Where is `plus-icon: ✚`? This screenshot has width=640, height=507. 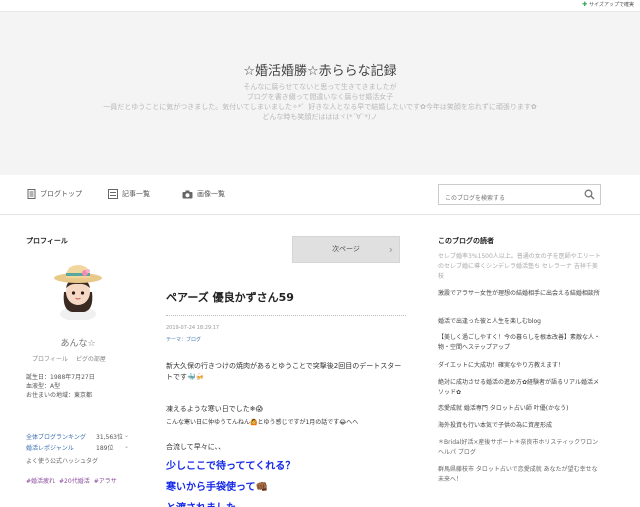
plus-icon: ✚ is located at coordinates (585, 4).